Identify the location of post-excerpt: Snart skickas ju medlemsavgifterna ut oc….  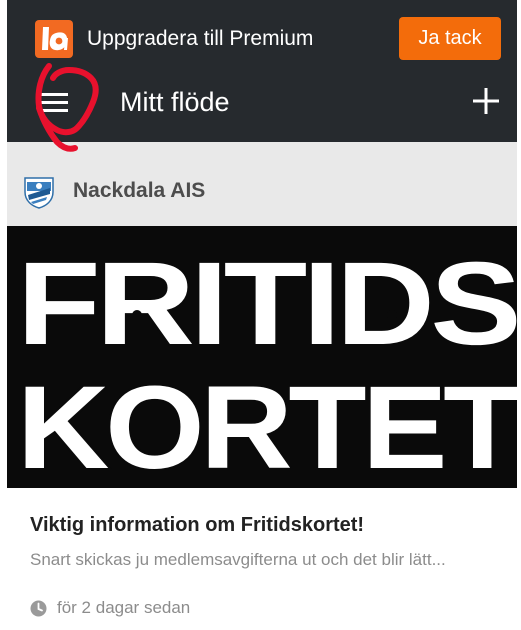
(238, 559).